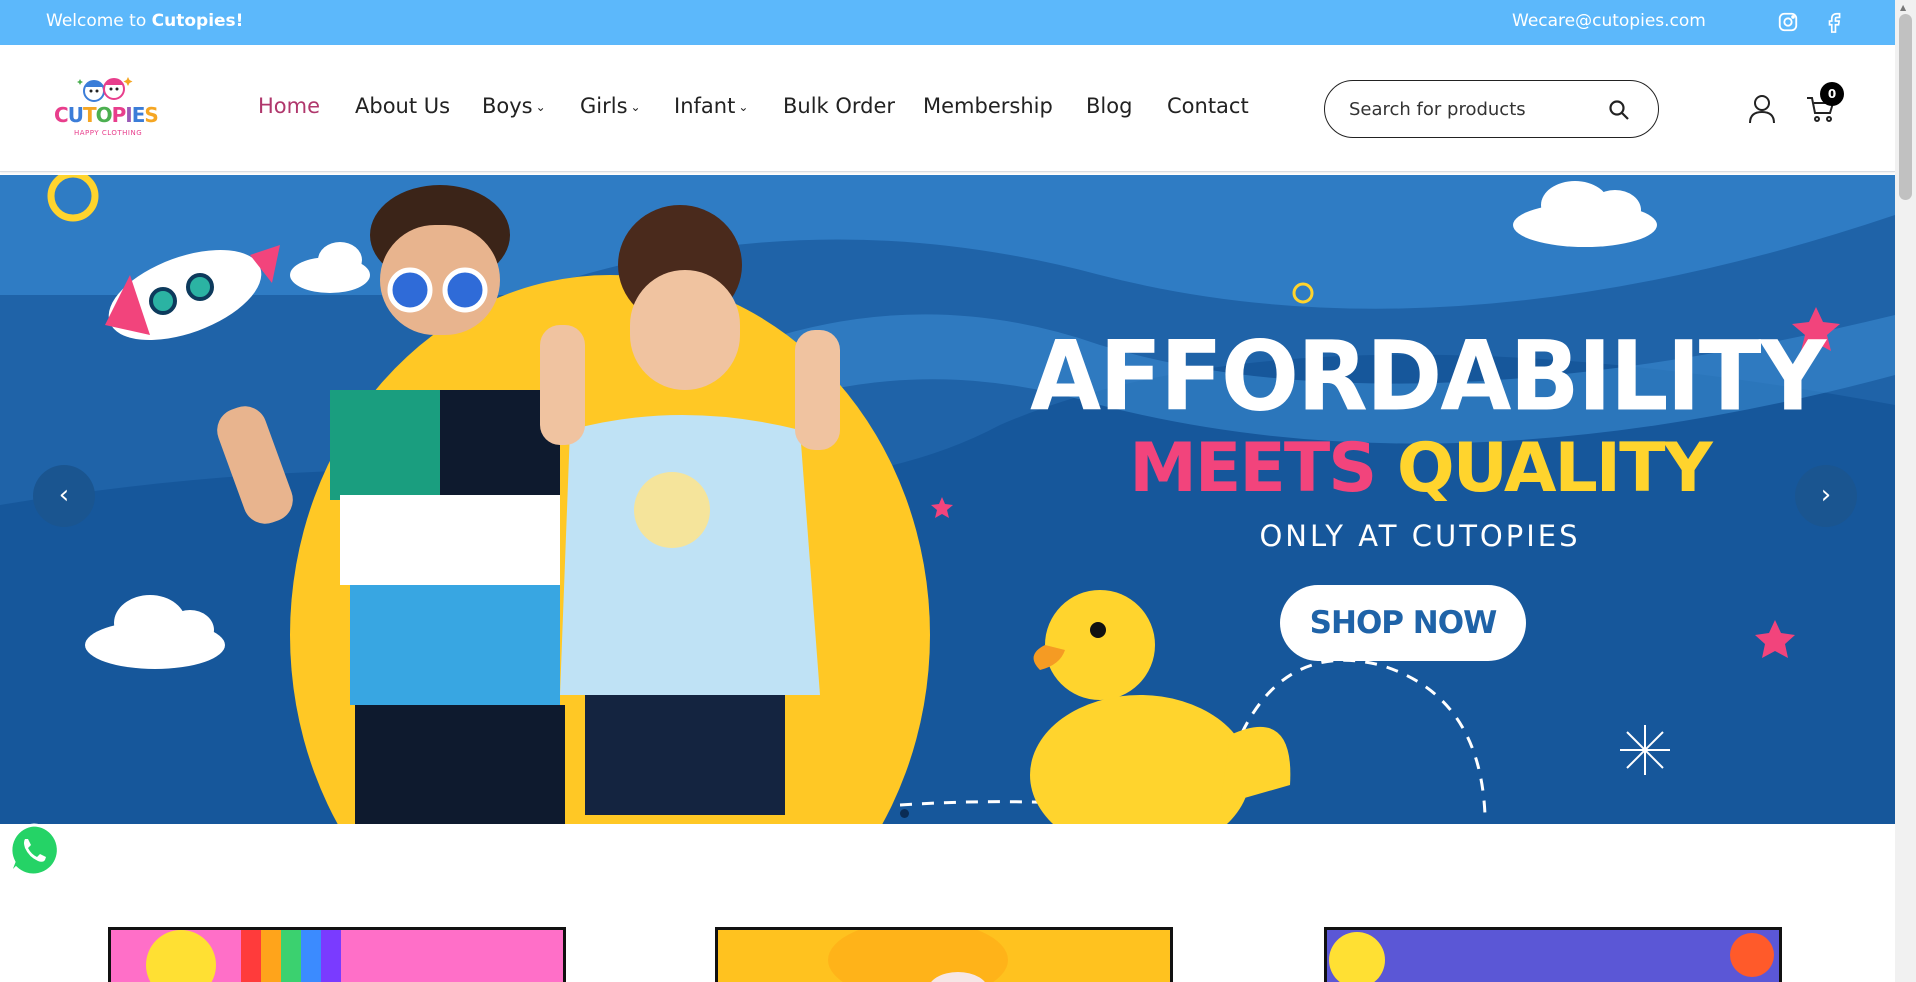 The height and width of the screenshot is (982, 1916). I want to click on nav-blog: Blog, so click(1109, 106).